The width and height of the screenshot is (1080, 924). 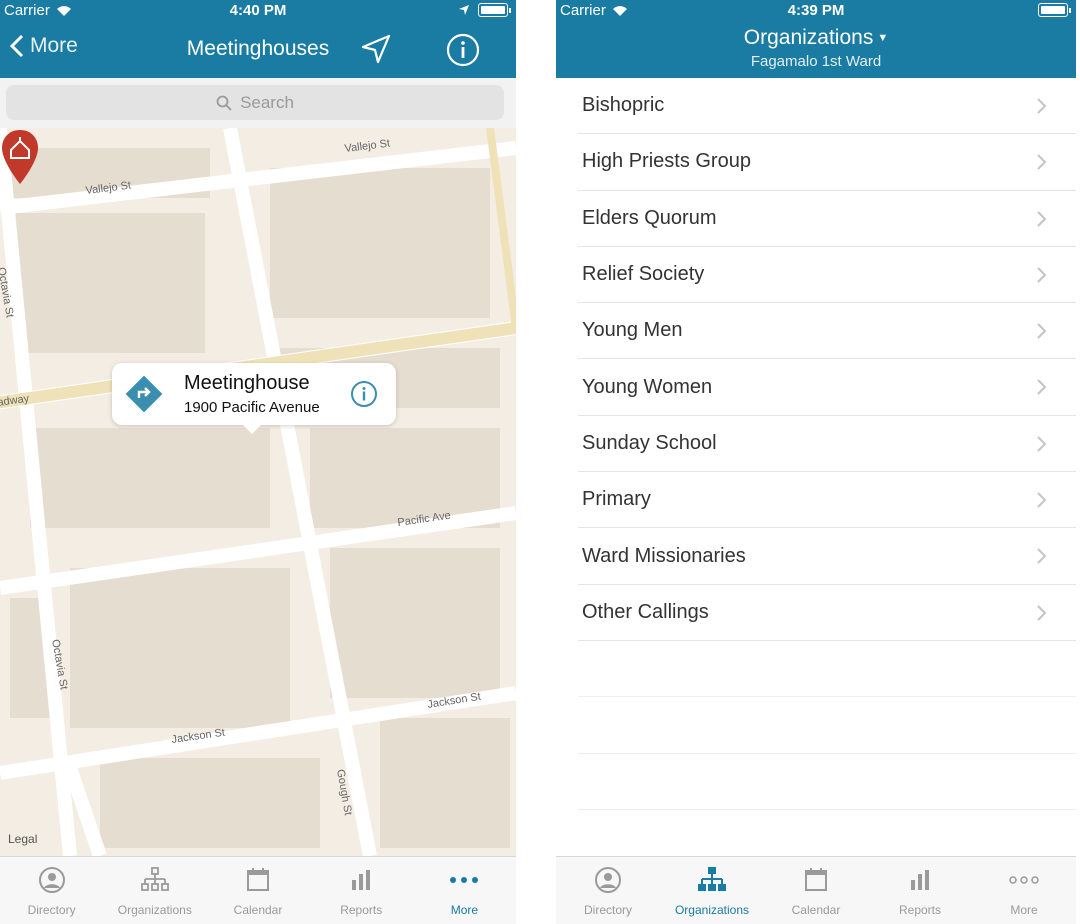 I want to click on status-bar: Carrier 4:39 PM, so click(x=816, y=11).